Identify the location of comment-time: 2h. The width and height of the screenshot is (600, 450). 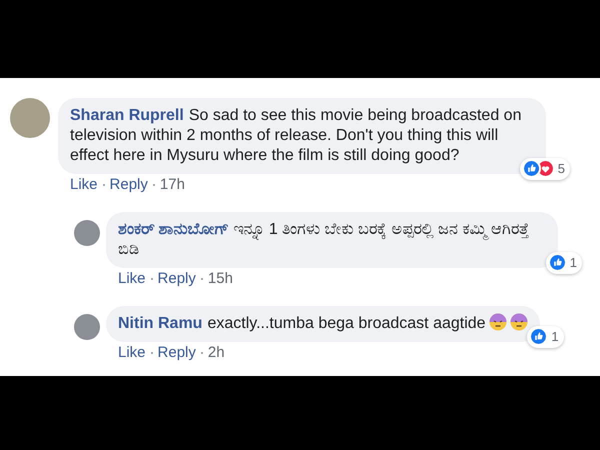
(216, 353).